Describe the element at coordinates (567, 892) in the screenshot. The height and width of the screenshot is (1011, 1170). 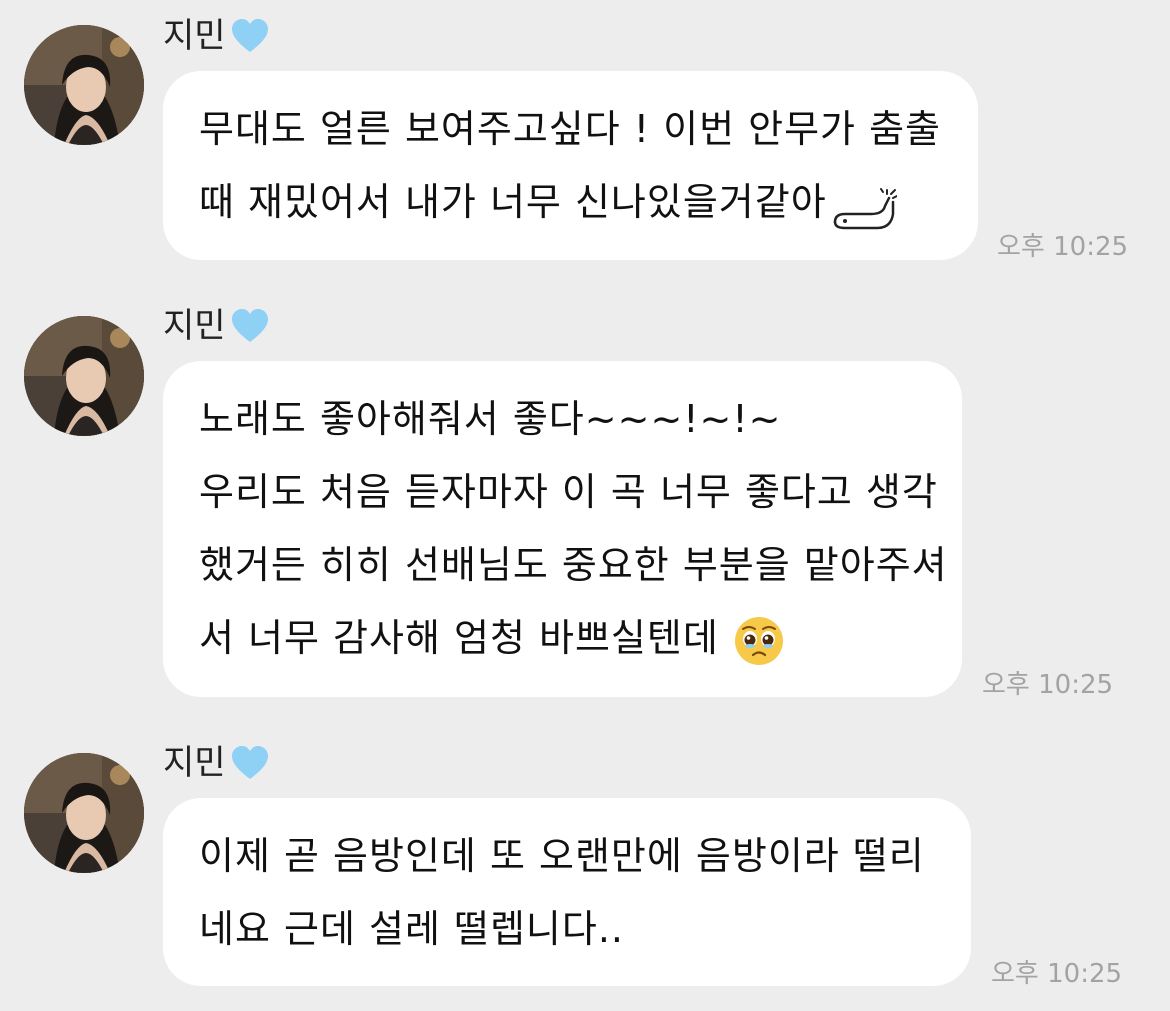
I see `message-bubble: 이제 곧 음방인데 또 오랜만에 음방이라 떨리 네요 근데 설레 떨렙니다..` at that location.